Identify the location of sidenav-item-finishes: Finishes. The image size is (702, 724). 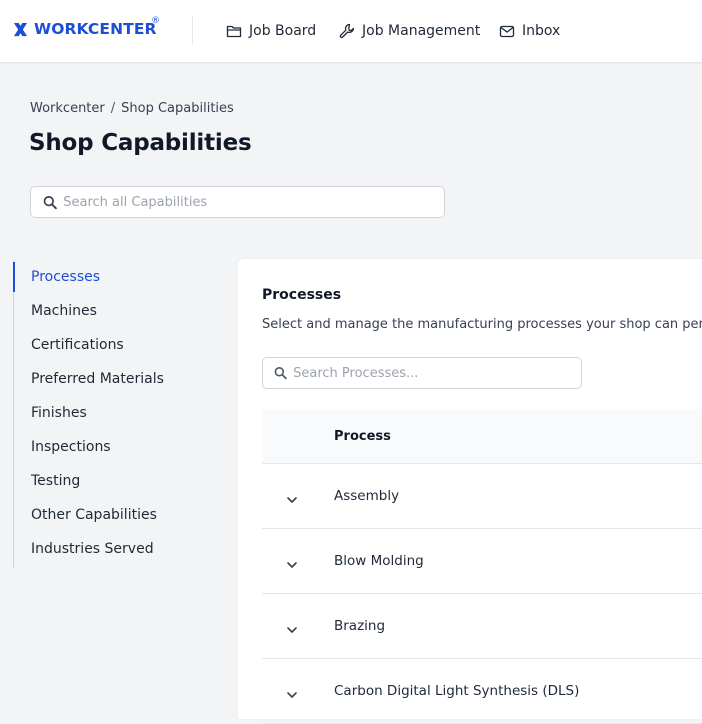
(113, 413).